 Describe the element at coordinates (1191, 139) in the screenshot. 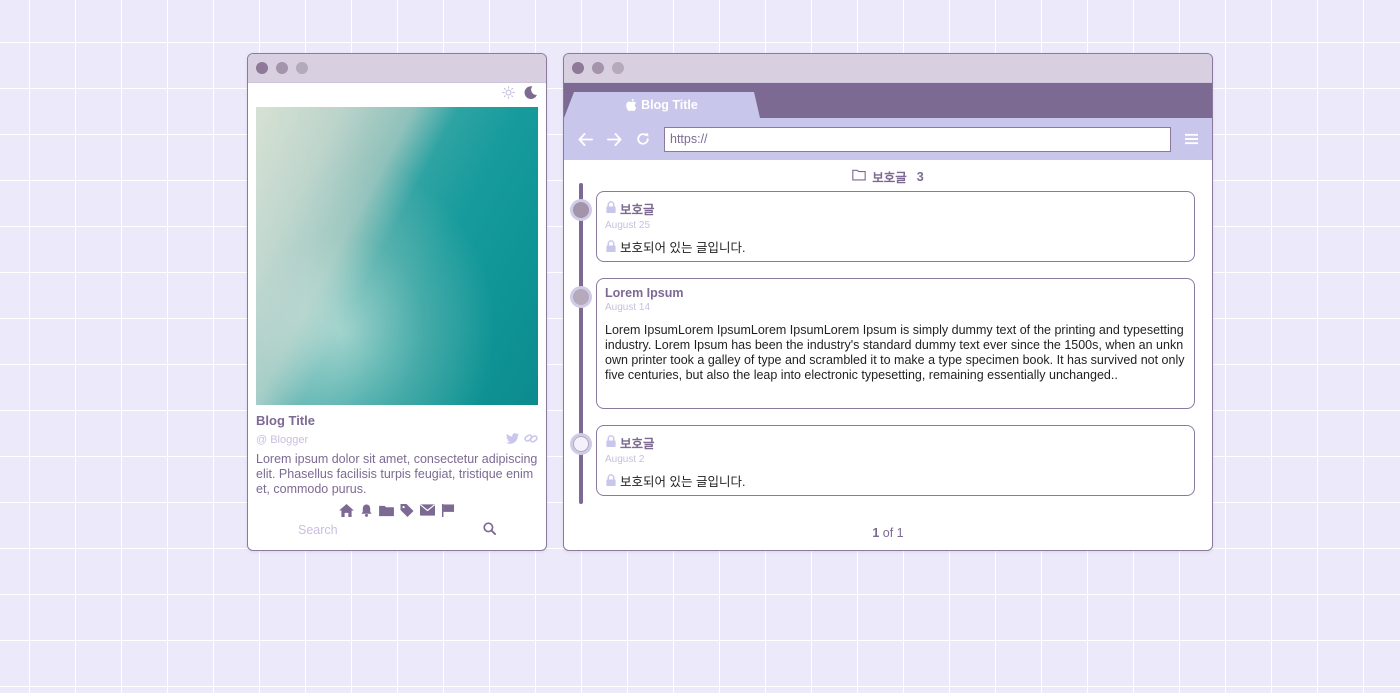

I see `menu-icon` at that location.